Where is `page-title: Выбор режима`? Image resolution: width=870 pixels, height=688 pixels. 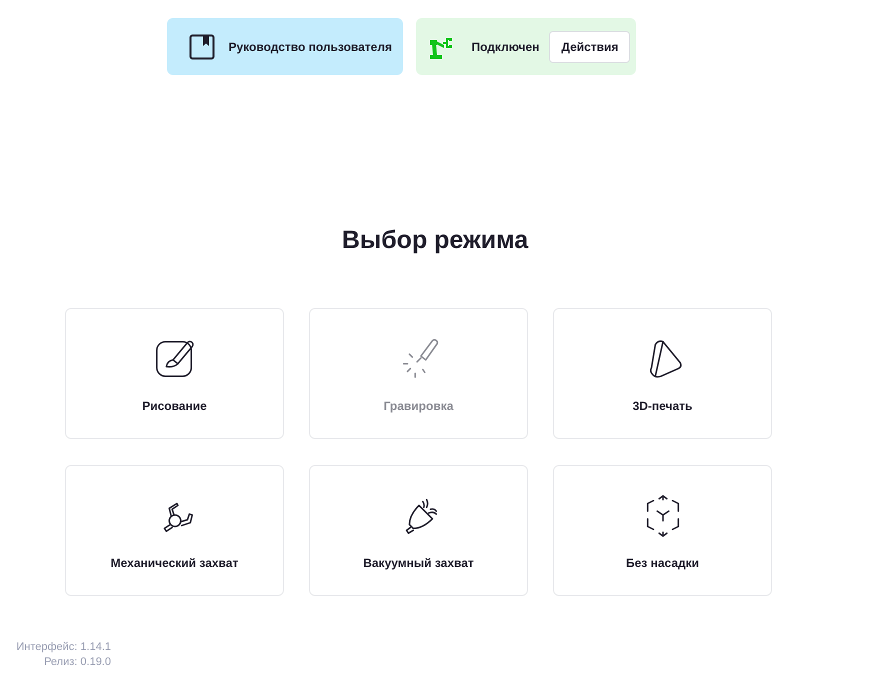 page-title: Выбор режима is located at coordinates (435, 240).